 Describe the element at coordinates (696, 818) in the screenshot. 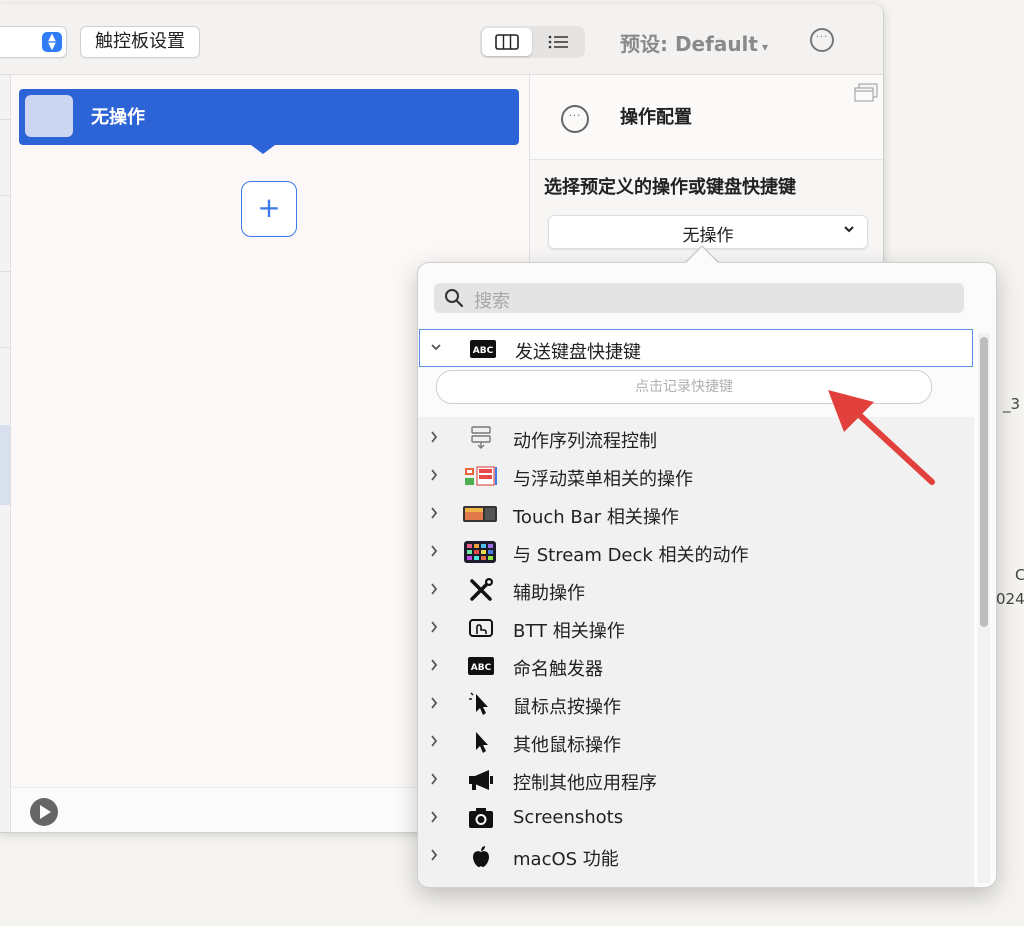

I see `category-screenshots: Screenshots` at that location.